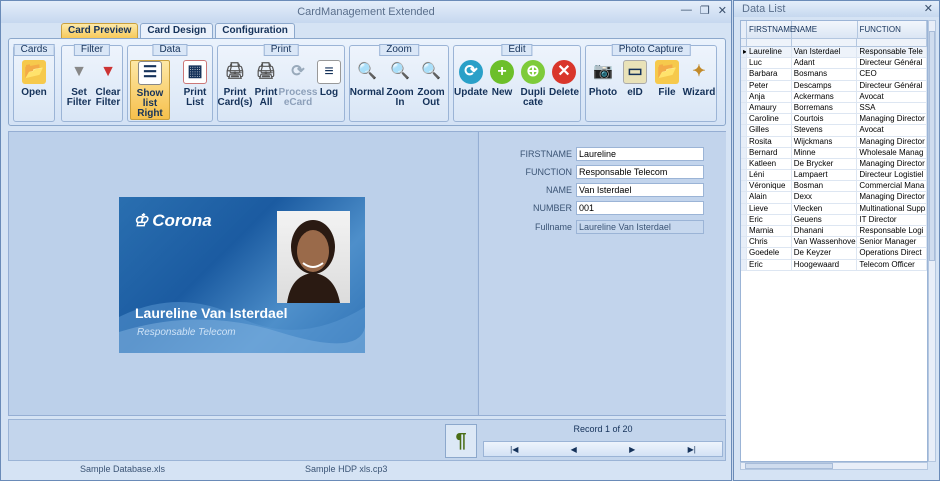 This screenshot has height=481, width=940. I want to click on table-cell: Minne, so click(825, 152).